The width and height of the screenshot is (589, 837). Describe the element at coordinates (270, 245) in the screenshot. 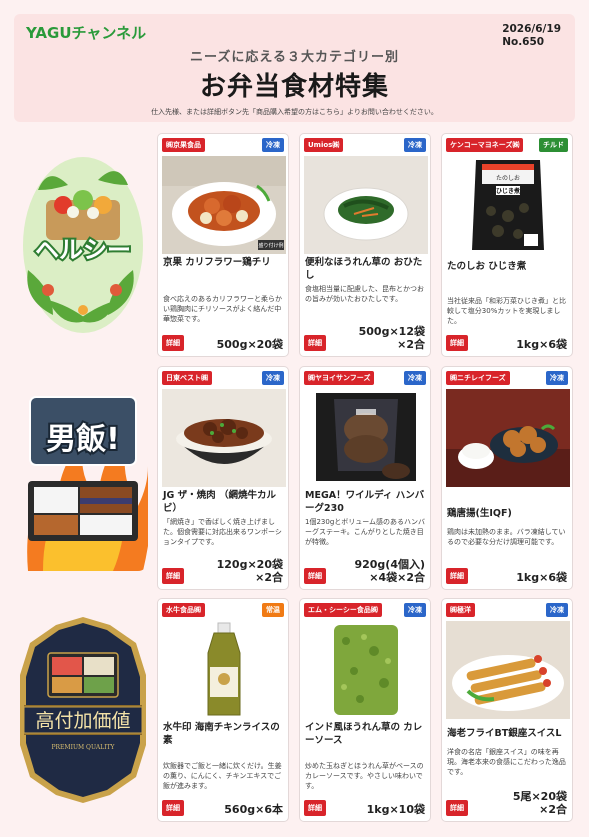

I see `photo-tag: 盛り付け例` at that location.